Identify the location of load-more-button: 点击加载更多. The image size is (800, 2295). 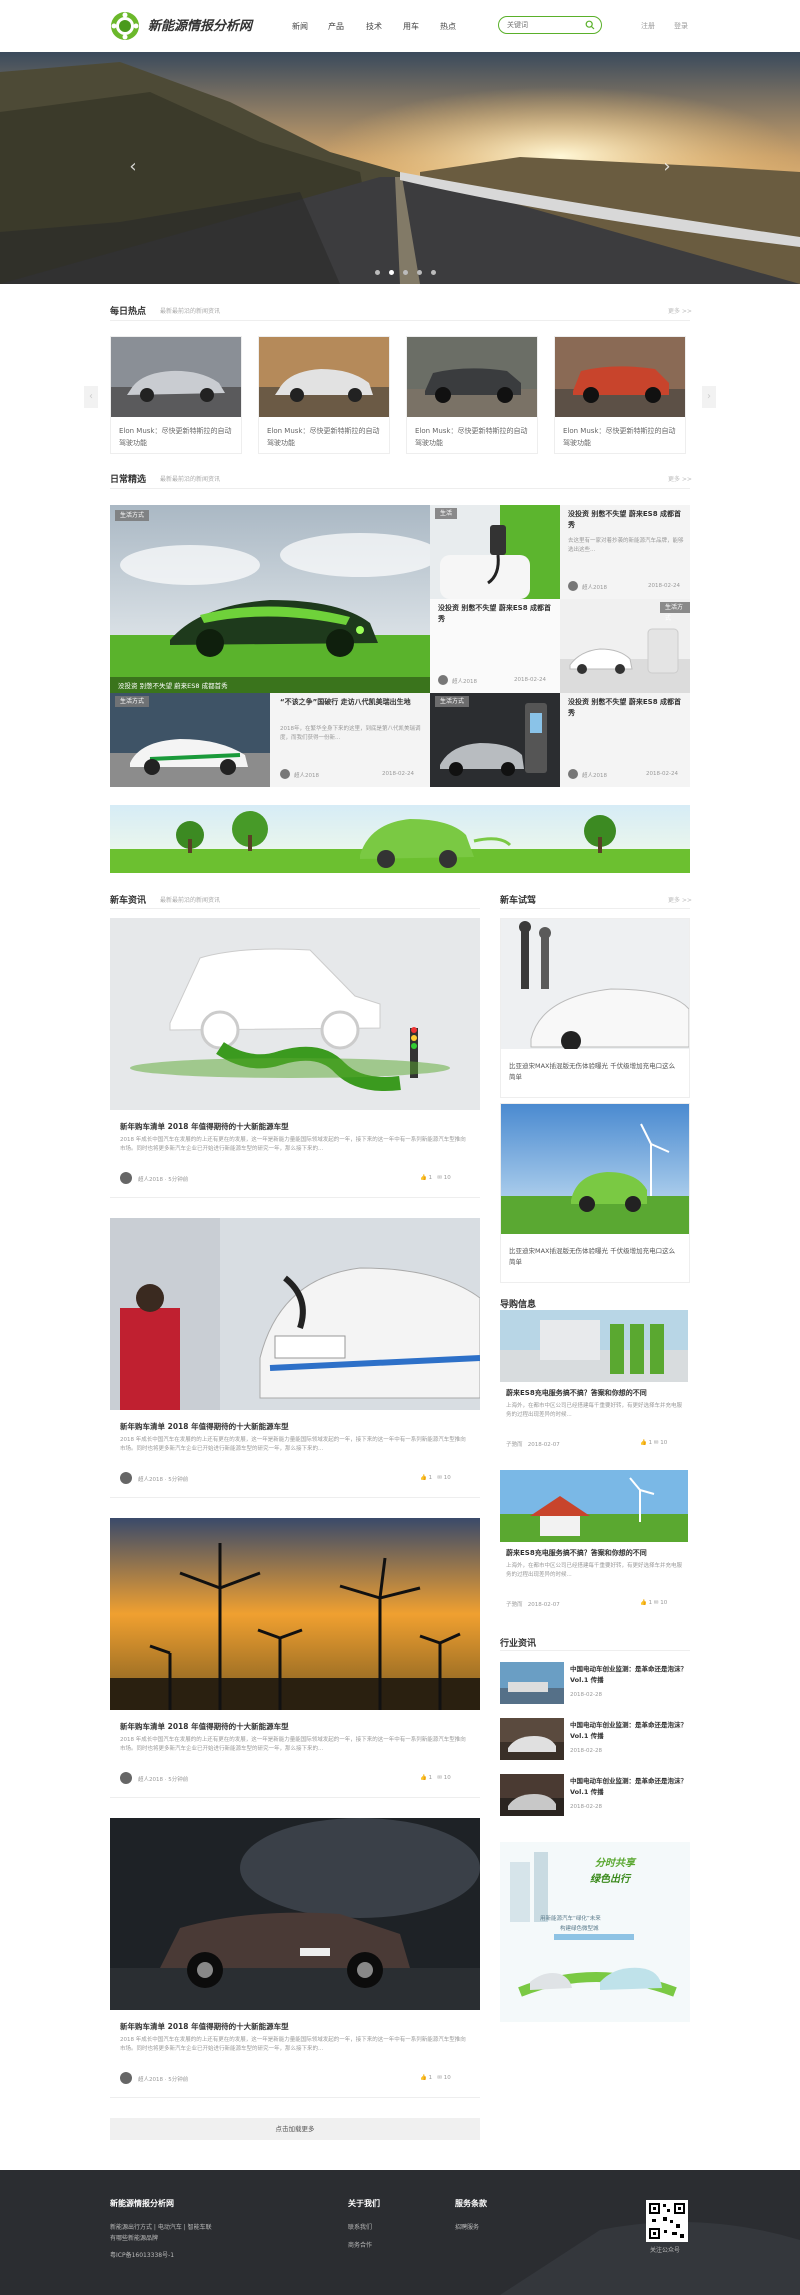
(295, 2129).